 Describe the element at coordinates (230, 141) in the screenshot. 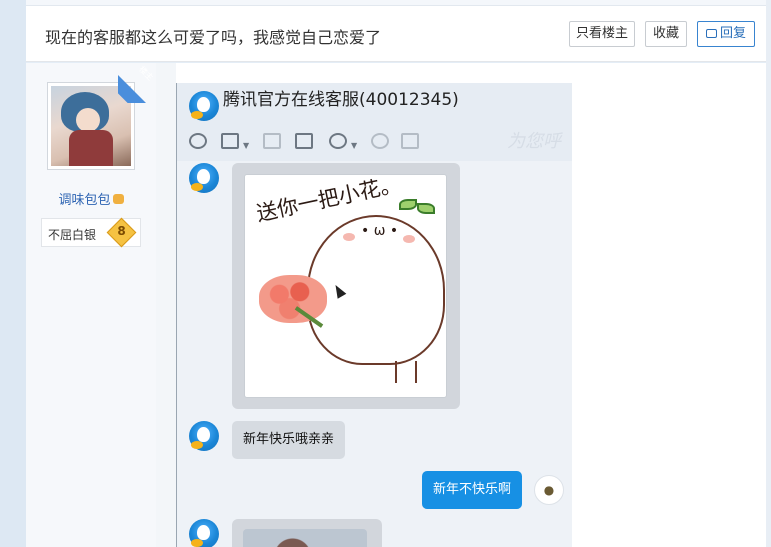

I see `transfer-icon` at that location.